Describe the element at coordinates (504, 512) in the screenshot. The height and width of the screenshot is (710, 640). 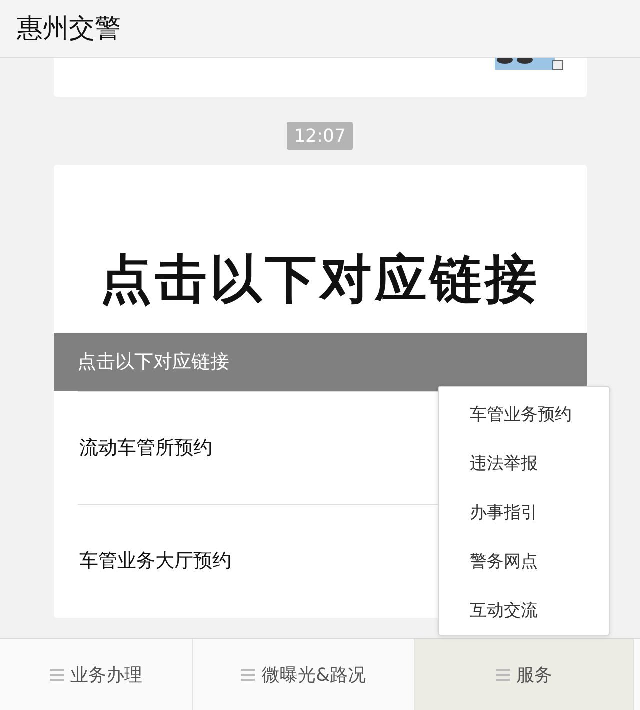
I see `menu-item: 办事指引` at that location.